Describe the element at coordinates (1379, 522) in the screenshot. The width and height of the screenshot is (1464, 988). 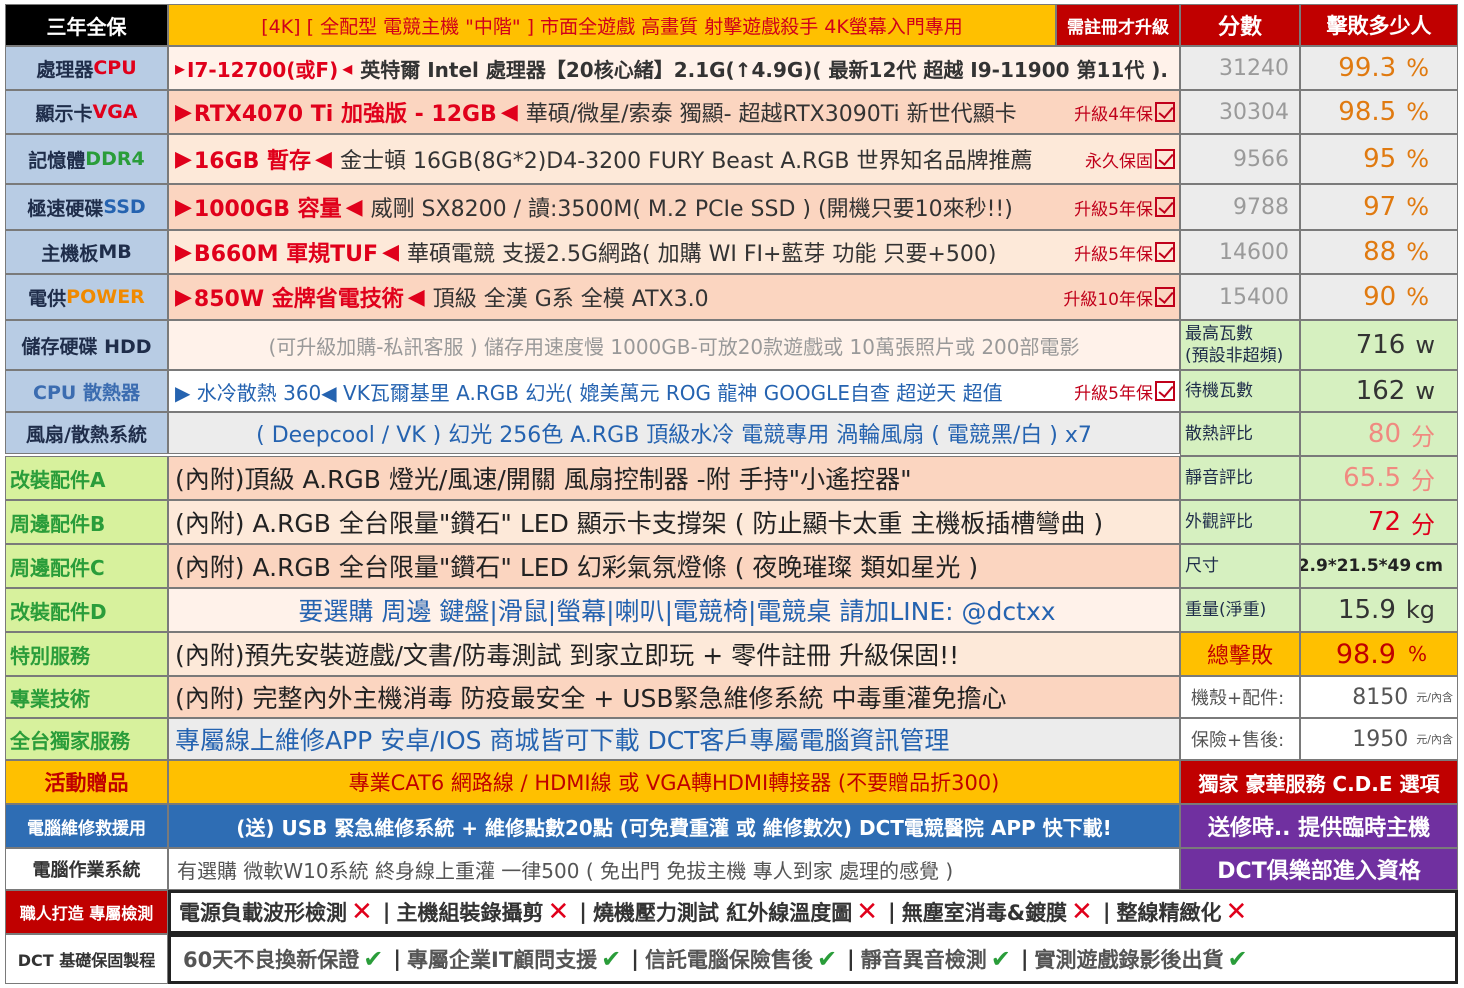
I see `stat-value: 72 分` at that location.